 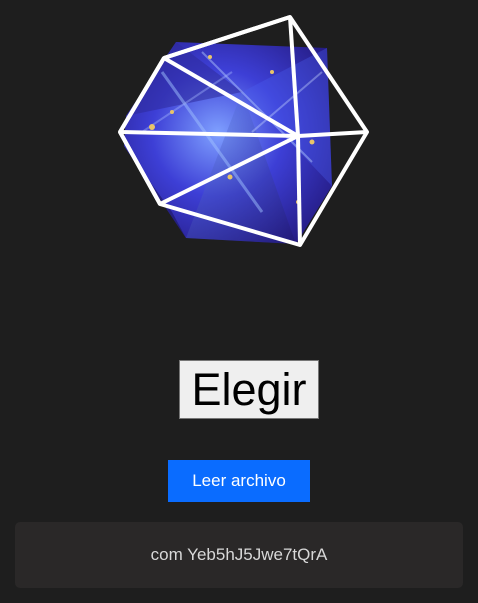 I want to click on choose-file-button: Elegir, so click(x=249, y=389).